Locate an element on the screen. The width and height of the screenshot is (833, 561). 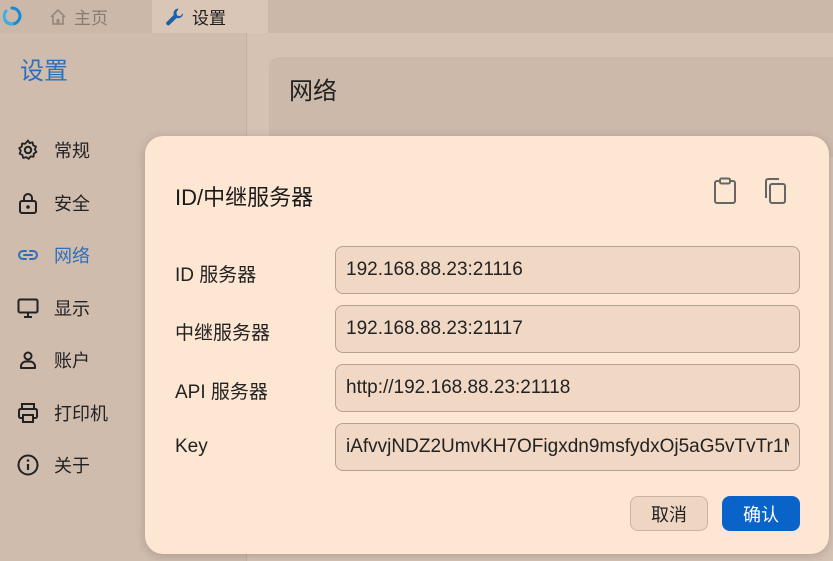
info-icon is located at coordinates (28, 465).